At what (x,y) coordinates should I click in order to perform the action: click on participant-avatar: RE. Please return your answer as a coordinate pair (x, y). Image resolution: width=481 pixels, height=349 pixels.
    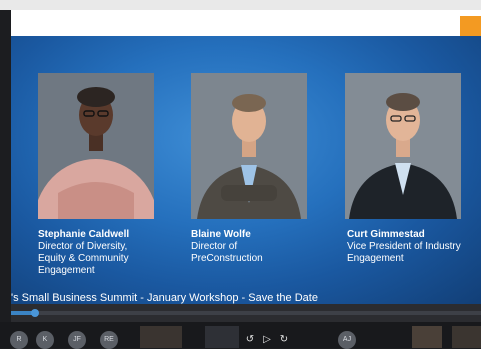
    Looking at the image, I should click on (109, 340).